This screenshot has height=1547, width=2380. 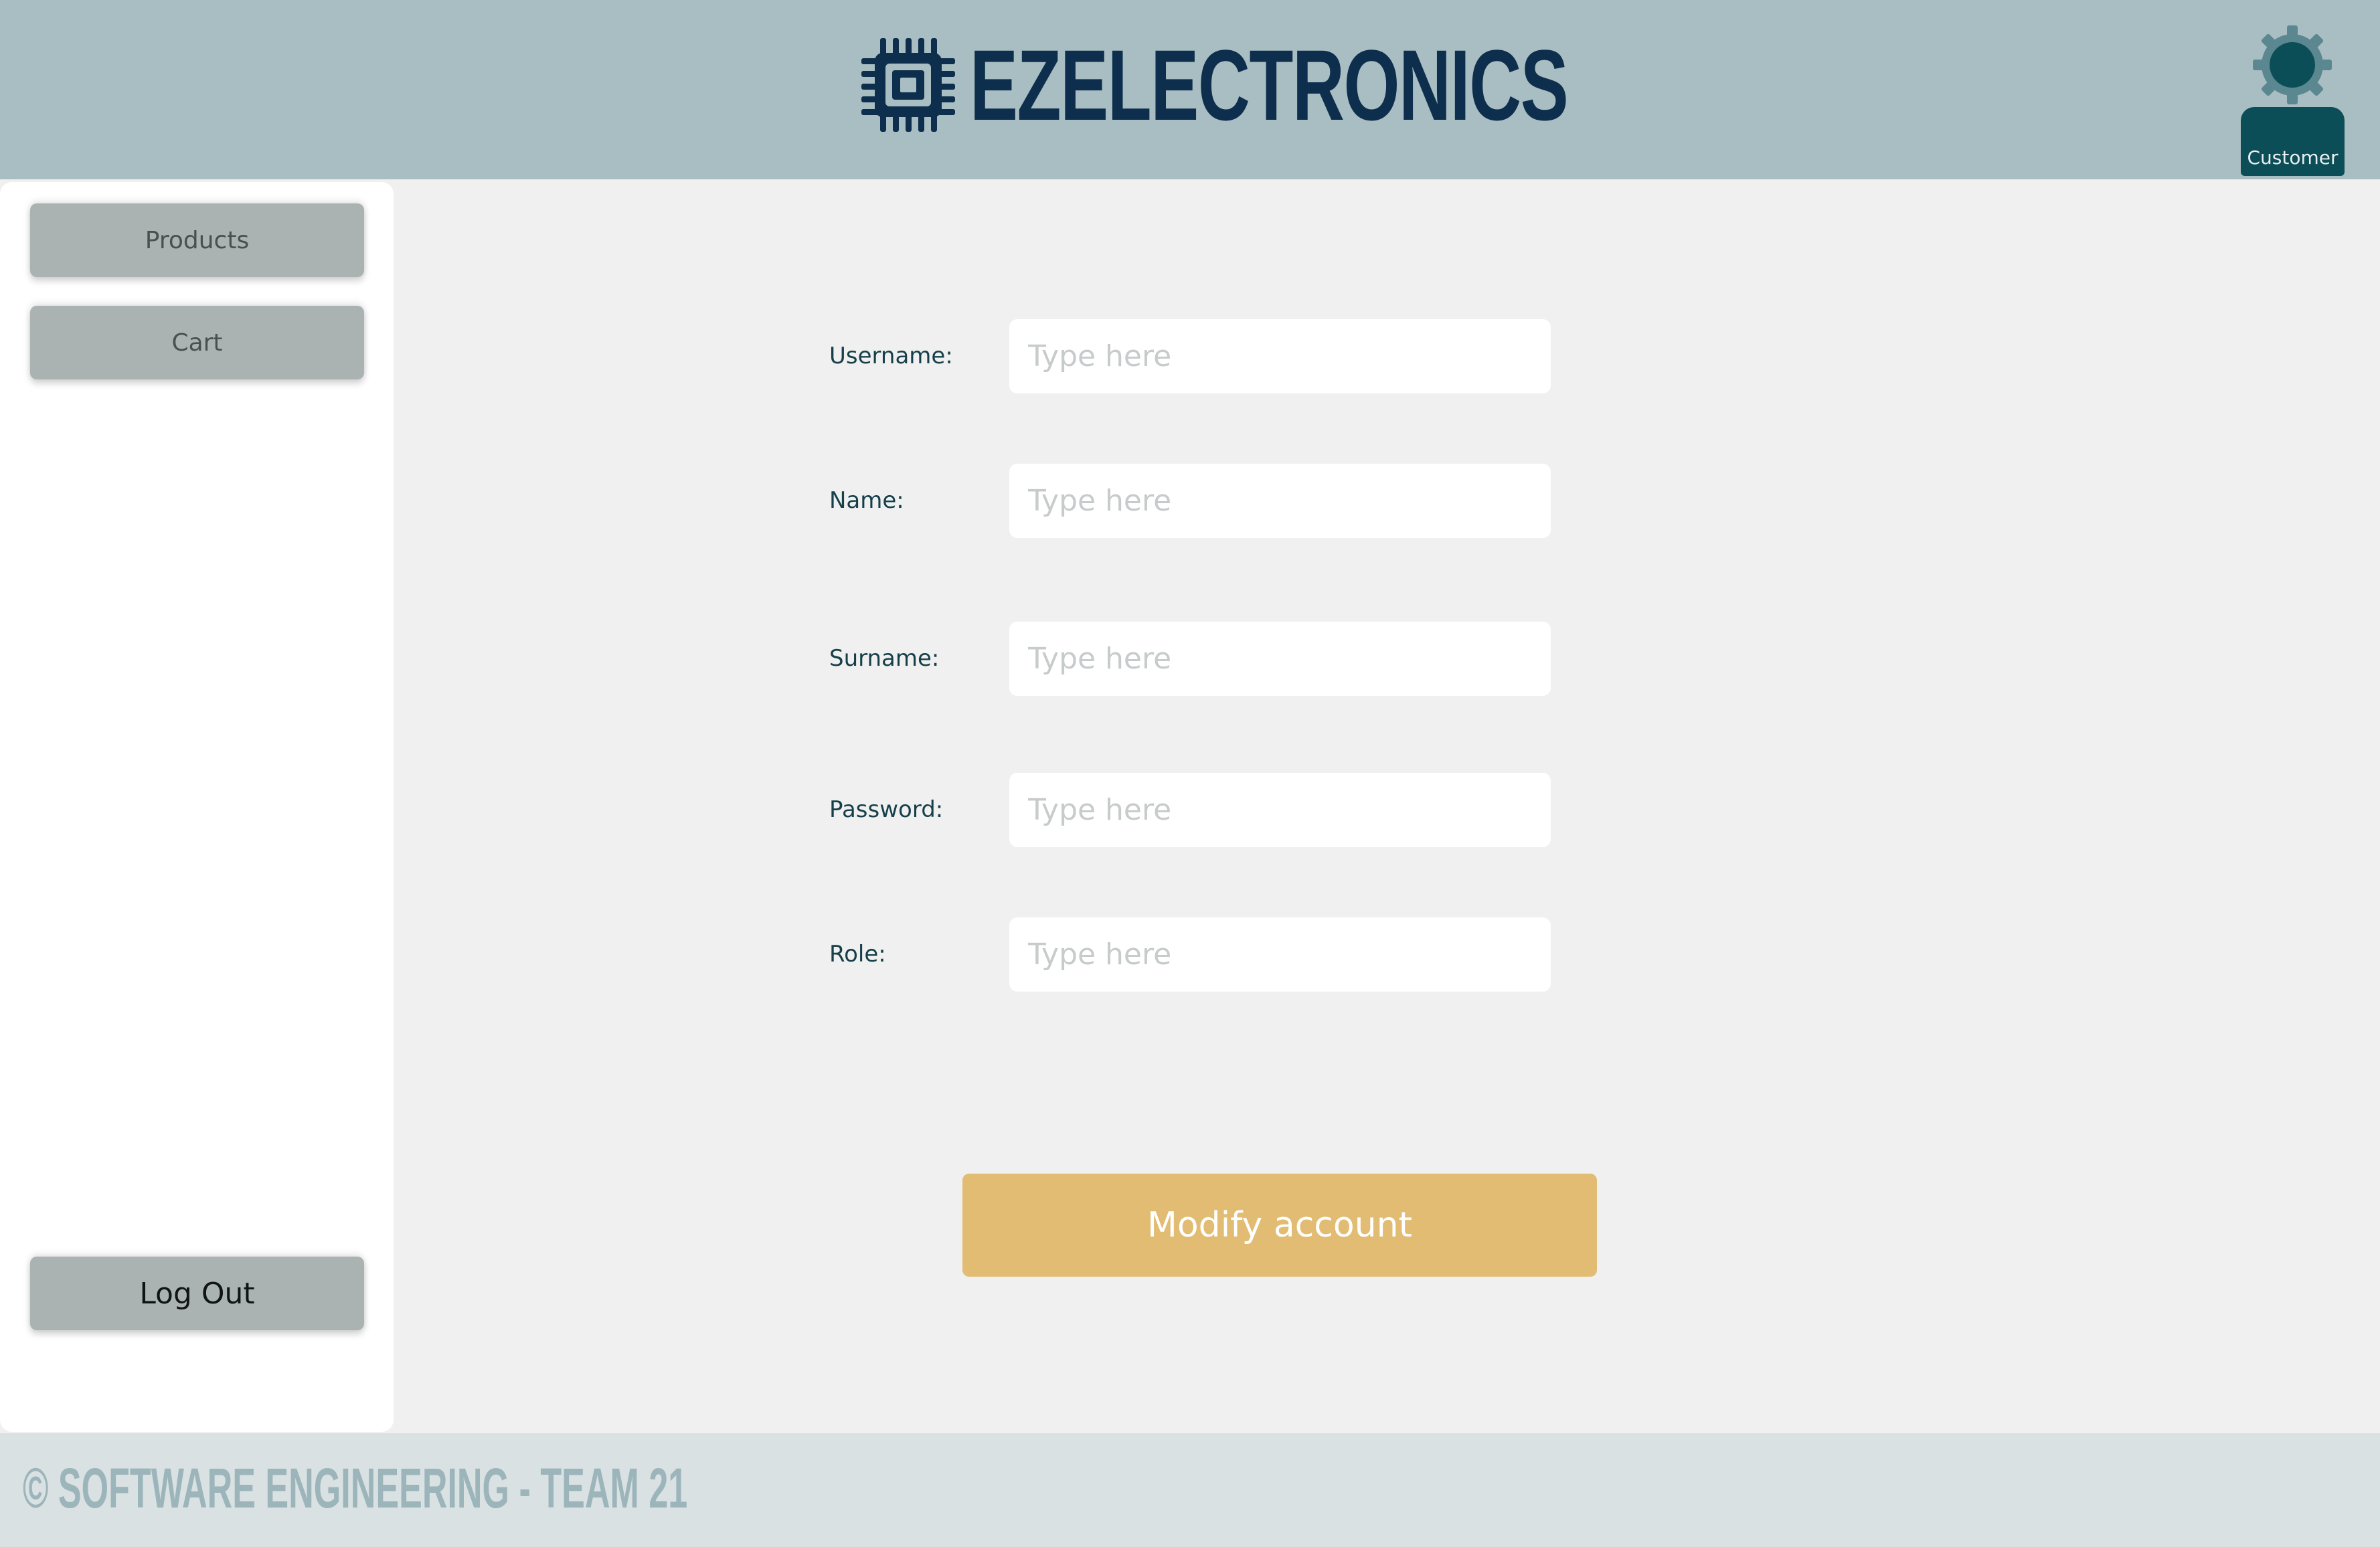 What do you see at coordinates (2293, 141) in the screenshot?
I see `user-role-badge: Customer` at bounding box center [2293, 141].